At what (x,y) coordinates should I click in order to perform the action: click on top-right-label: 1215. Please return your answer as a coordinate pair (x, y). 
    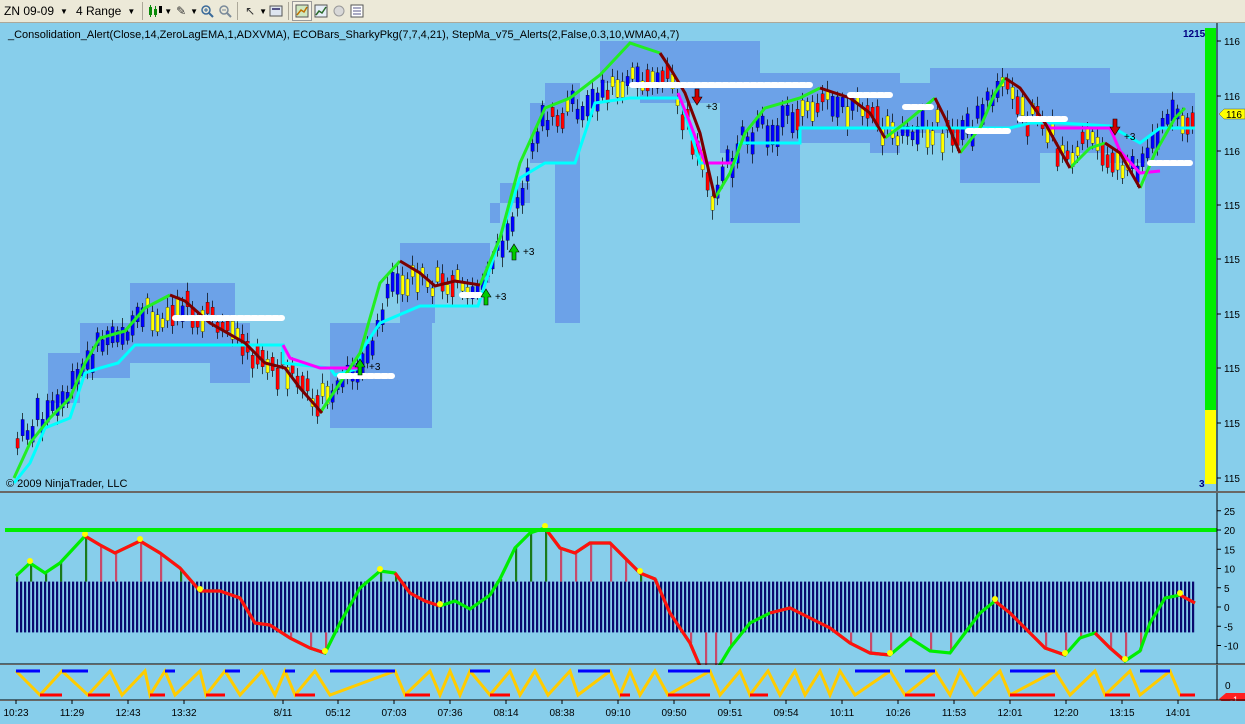
    Looking at the image, I should click on (1194, 34).